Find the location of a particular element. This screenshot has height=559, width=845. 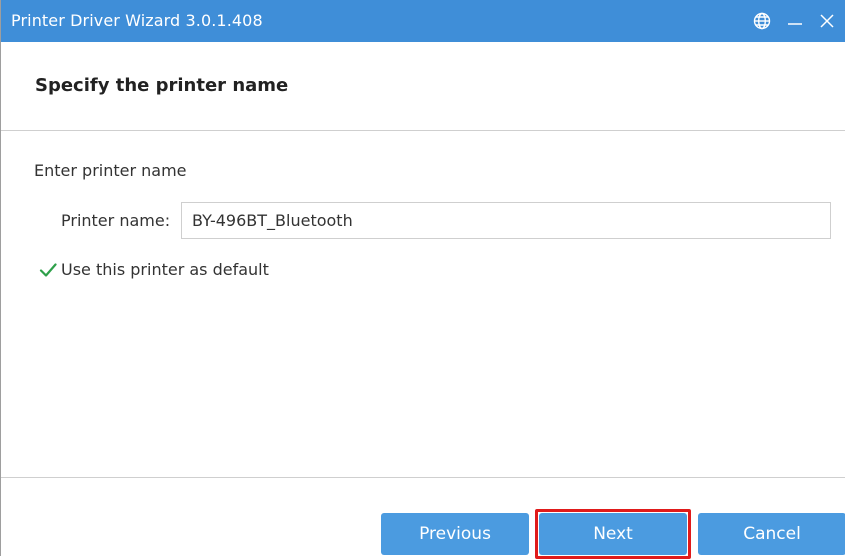

globe-icon is located at coordinates (762, 21).